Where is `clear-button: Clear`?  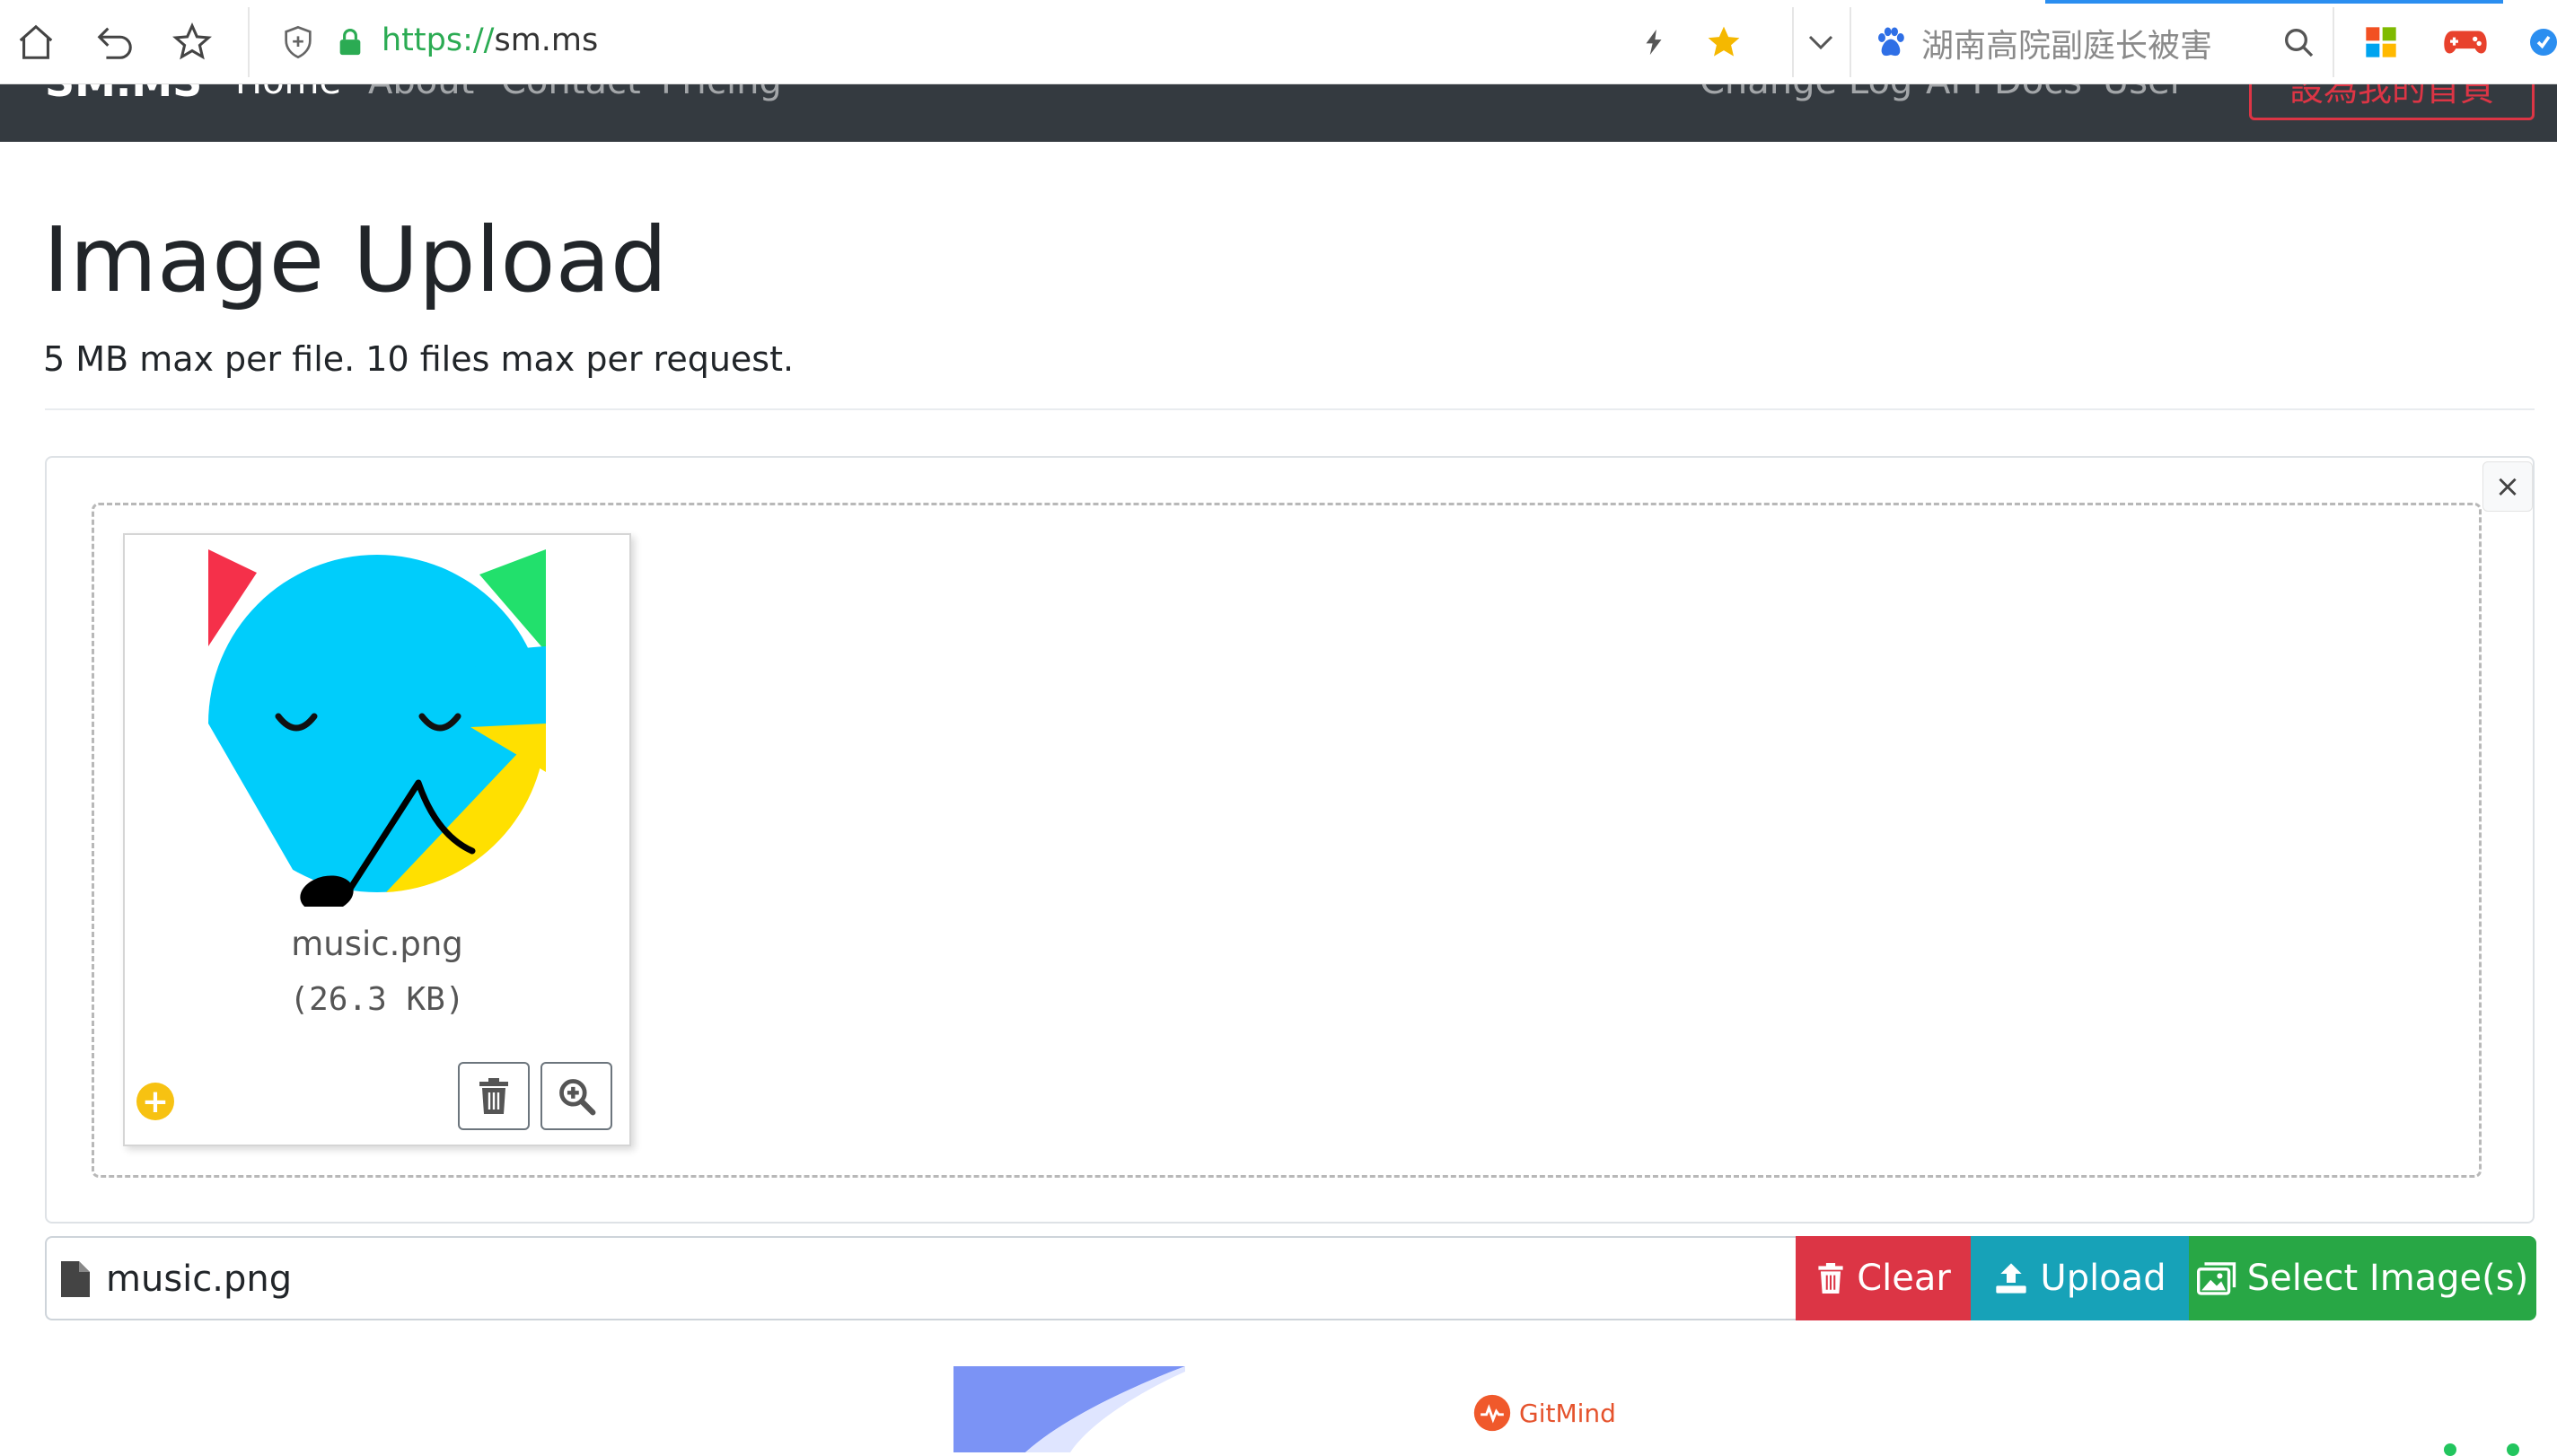 clear-button: Clear is located at coordinates (1884, 1278).